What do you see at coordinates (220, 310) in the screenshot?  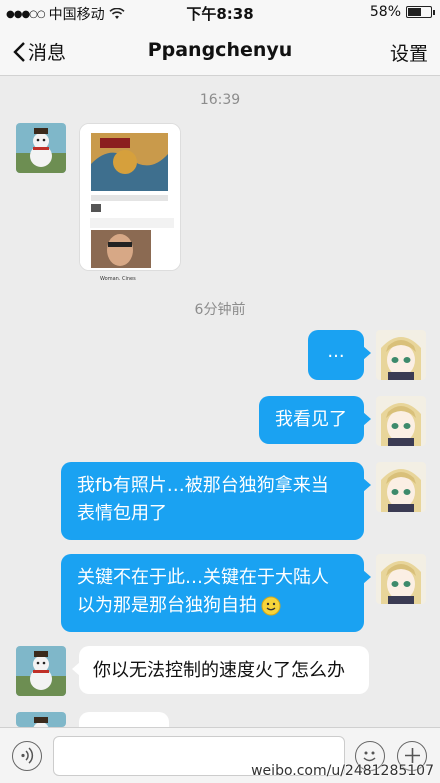 I see `timestamp: 6分钟前` at bounding box center [220, 310].